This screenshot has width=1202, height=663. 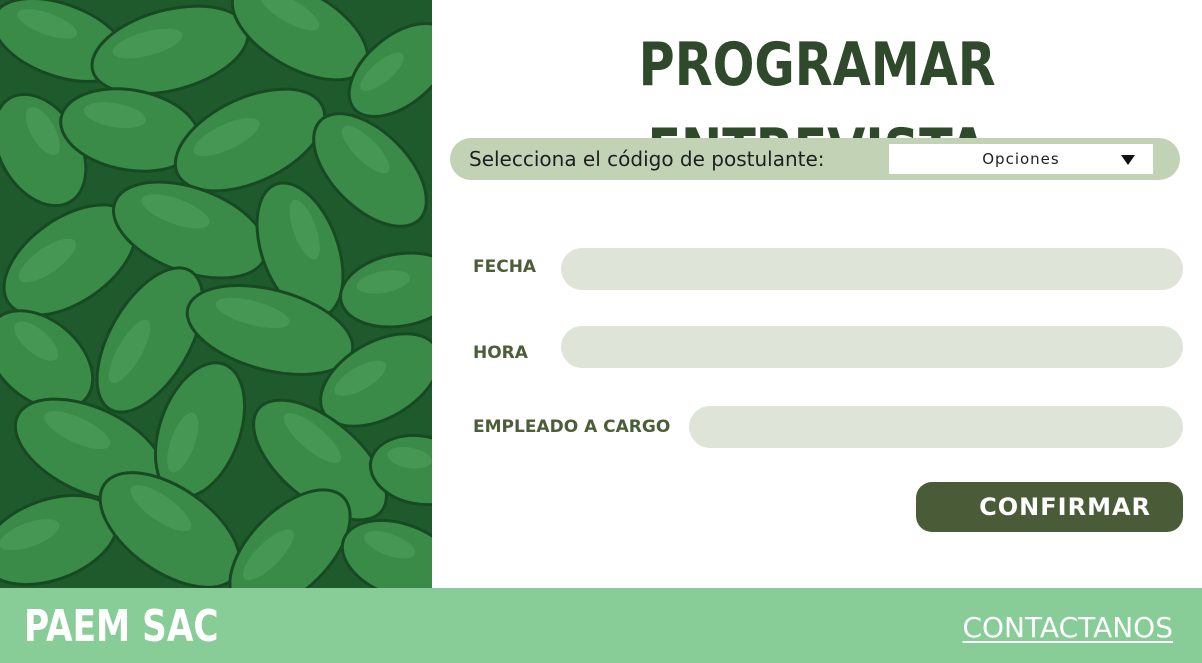 I want to click on footer: PAEM SAC CONTACTANOS, so click(x=601, y=625).